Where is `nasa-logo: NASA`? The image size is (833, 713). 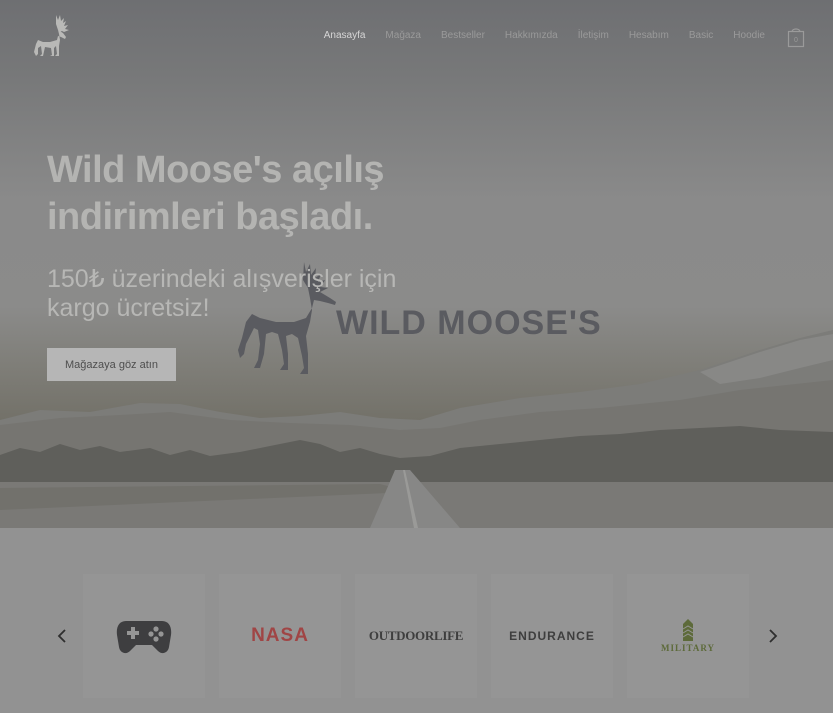
nasa-logo: NASA is located at coordinates (280, 635).